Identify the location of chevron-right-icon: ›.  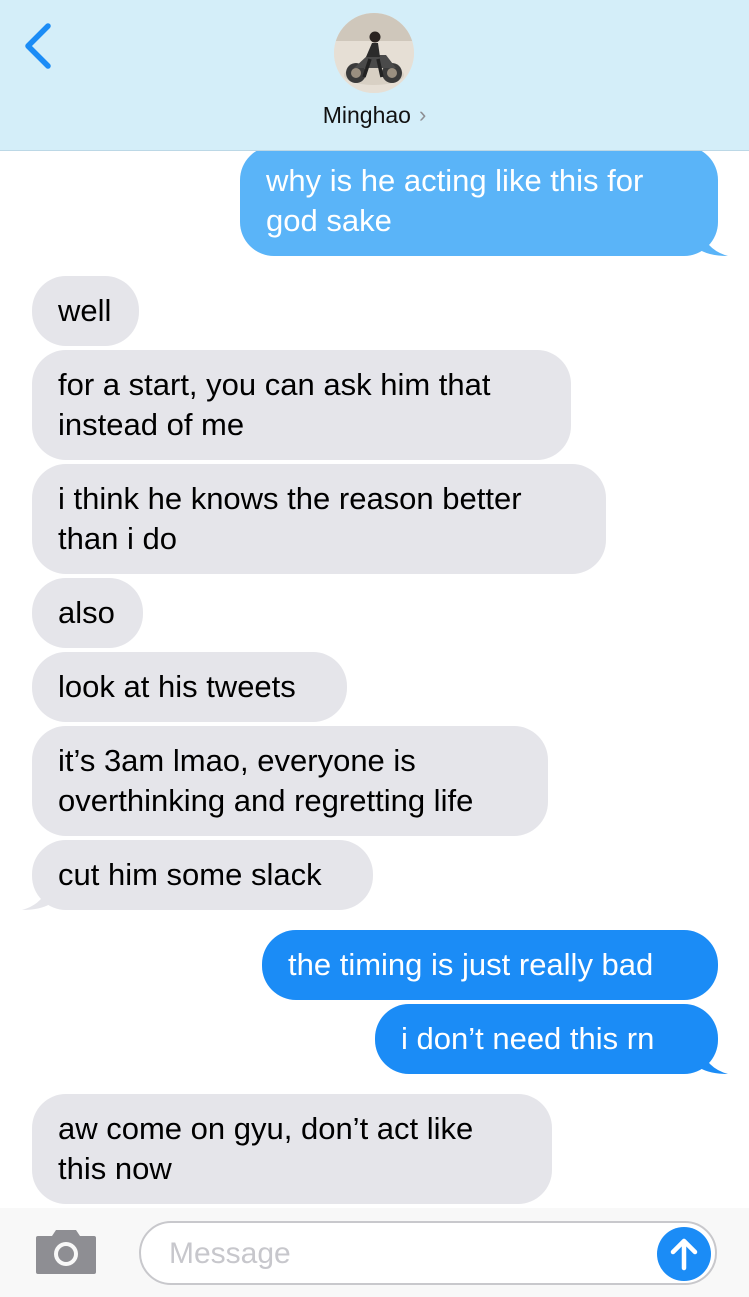
(422, 114).